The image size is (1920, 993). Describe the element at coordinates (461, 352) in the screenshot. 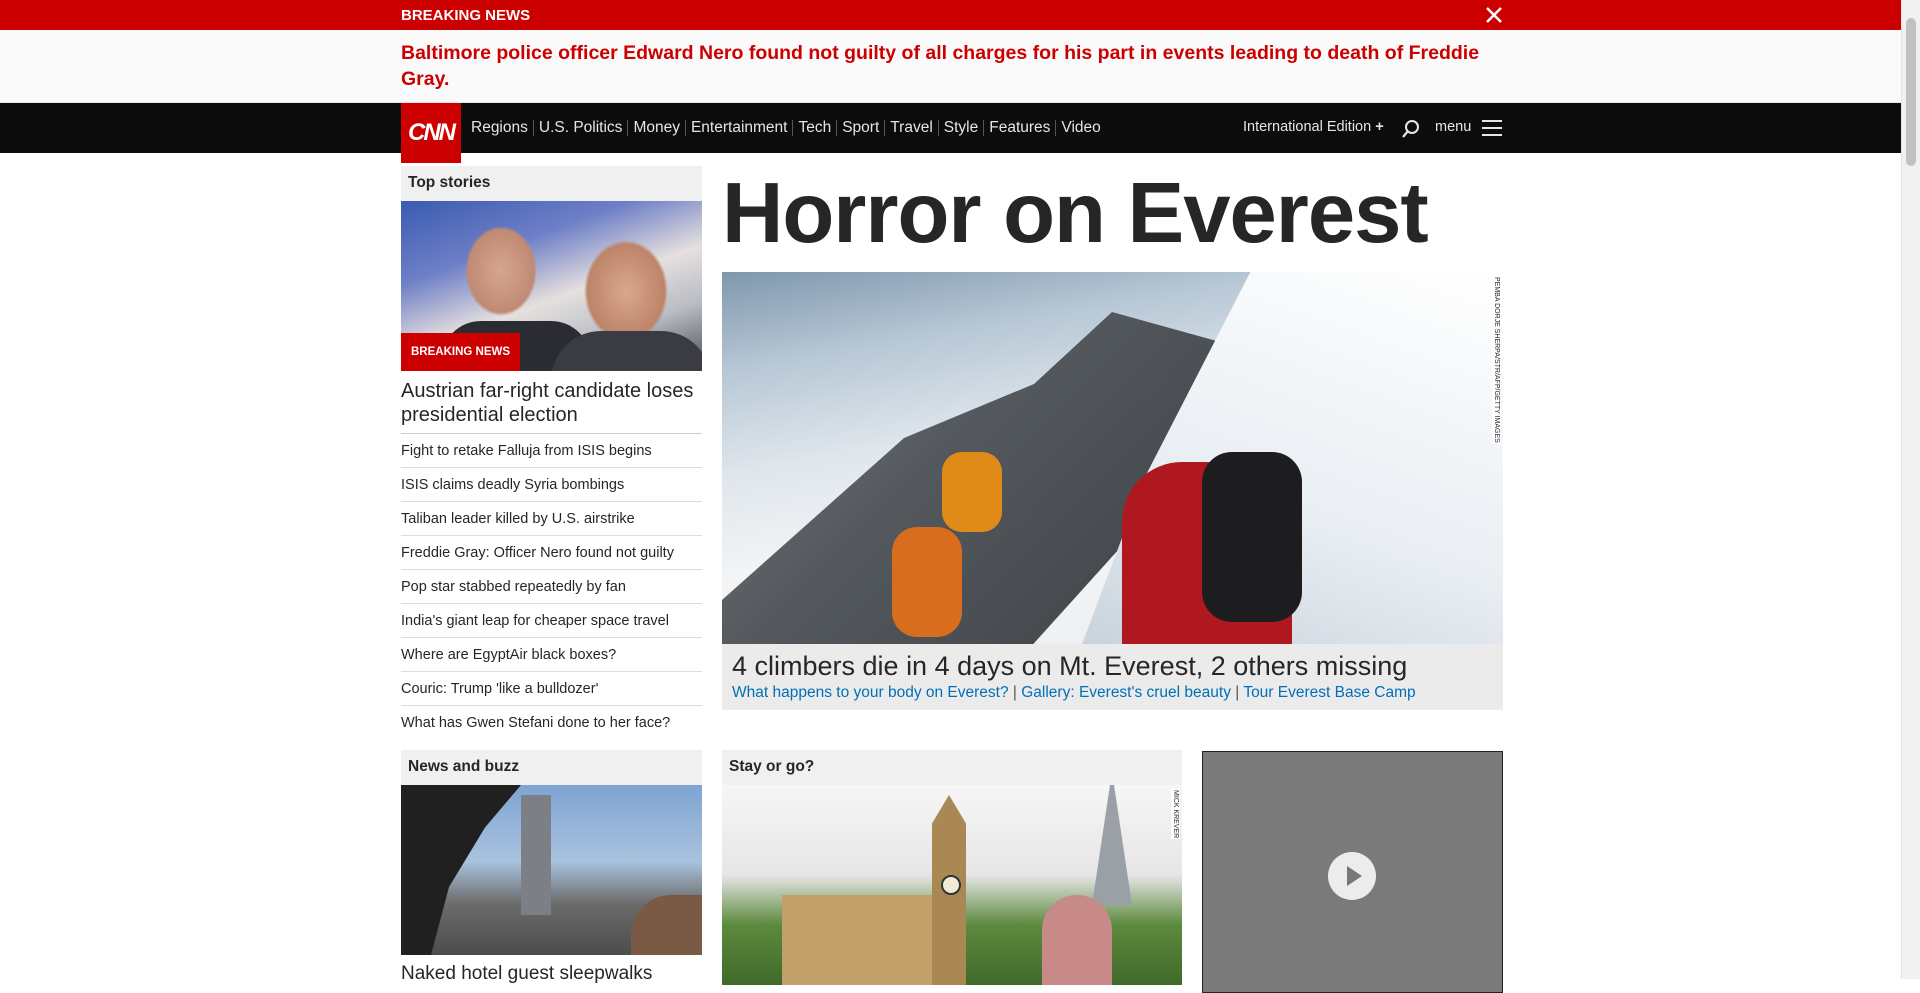

I see `breaking-news-tag: BREAKING NEWS` at that location.